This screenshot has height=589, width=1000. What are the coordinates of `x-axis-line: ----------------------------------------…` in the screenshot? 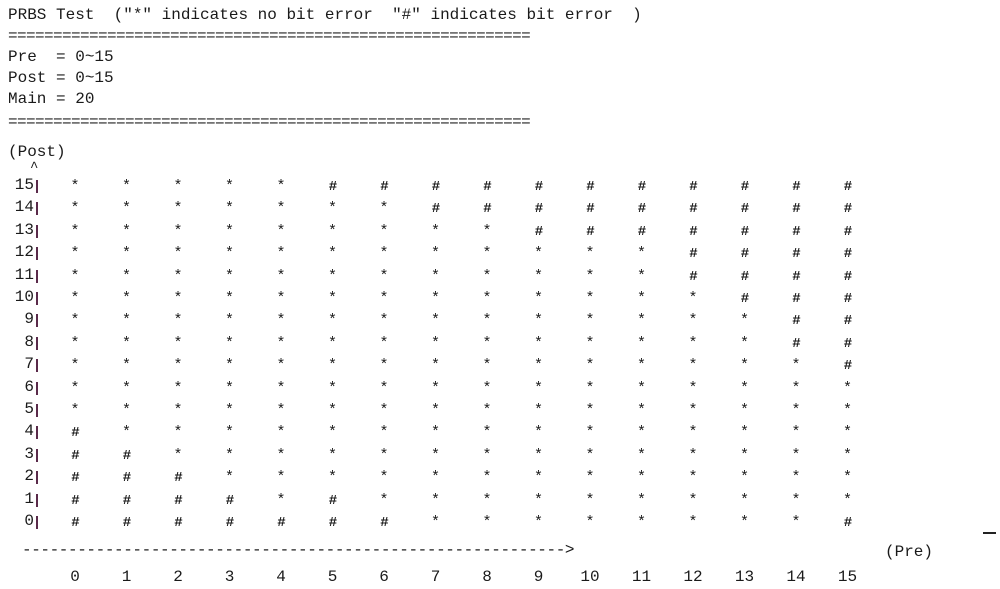 It's located at (298, 550).